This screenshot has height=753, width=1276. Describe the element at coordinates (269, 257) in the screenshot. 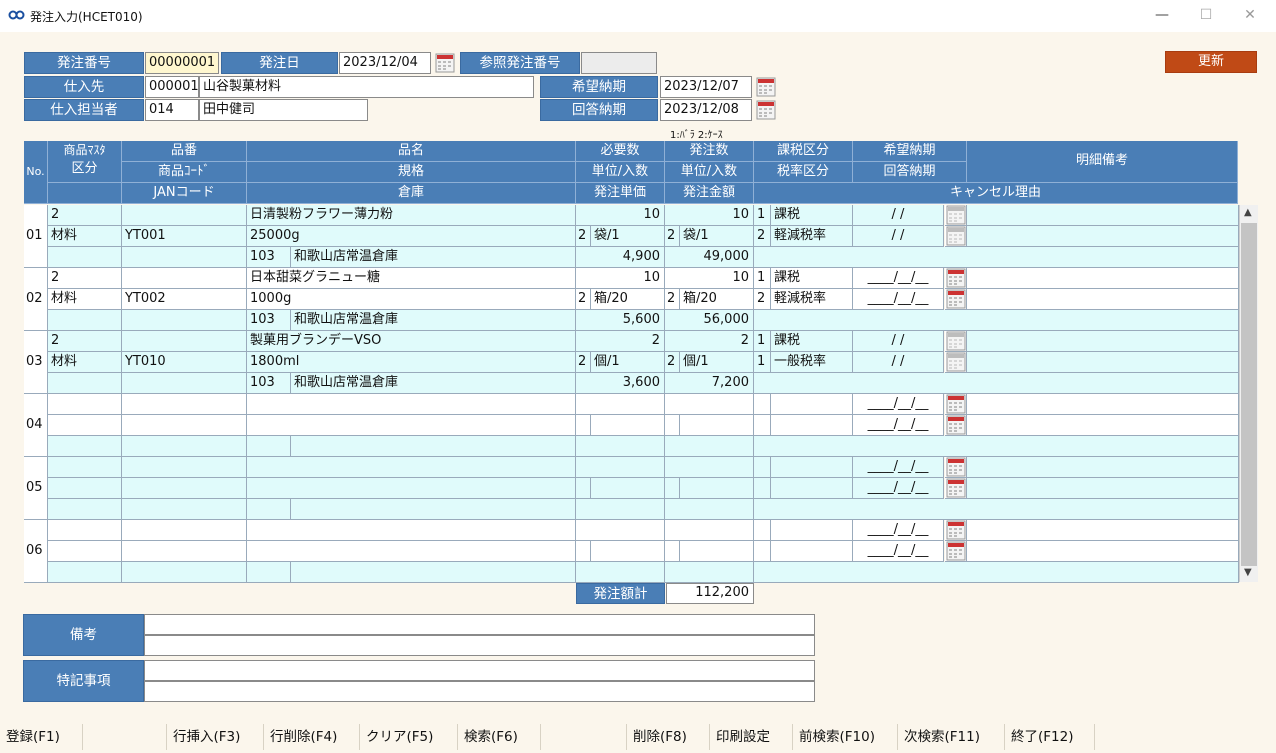

I see `warehouse-code-cell: 103` at that location.